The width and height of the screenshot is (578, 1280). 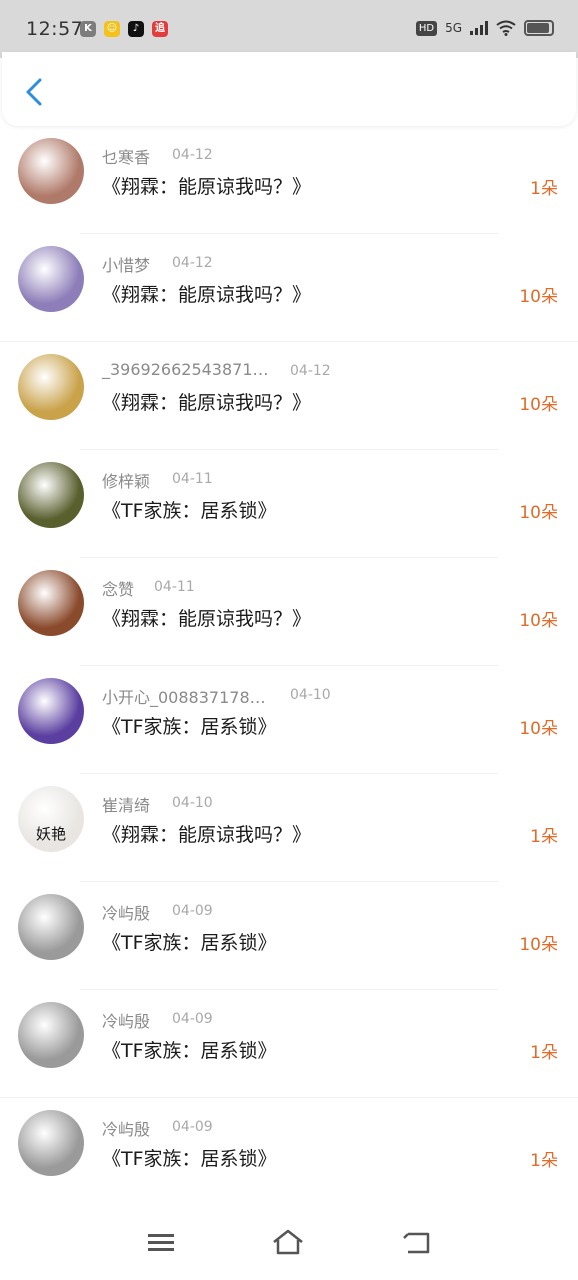 I want to click on list-item: 小开心_008837178… 04-10 《TF家族：居系锁》 10朵, so click(x=289, y=720).